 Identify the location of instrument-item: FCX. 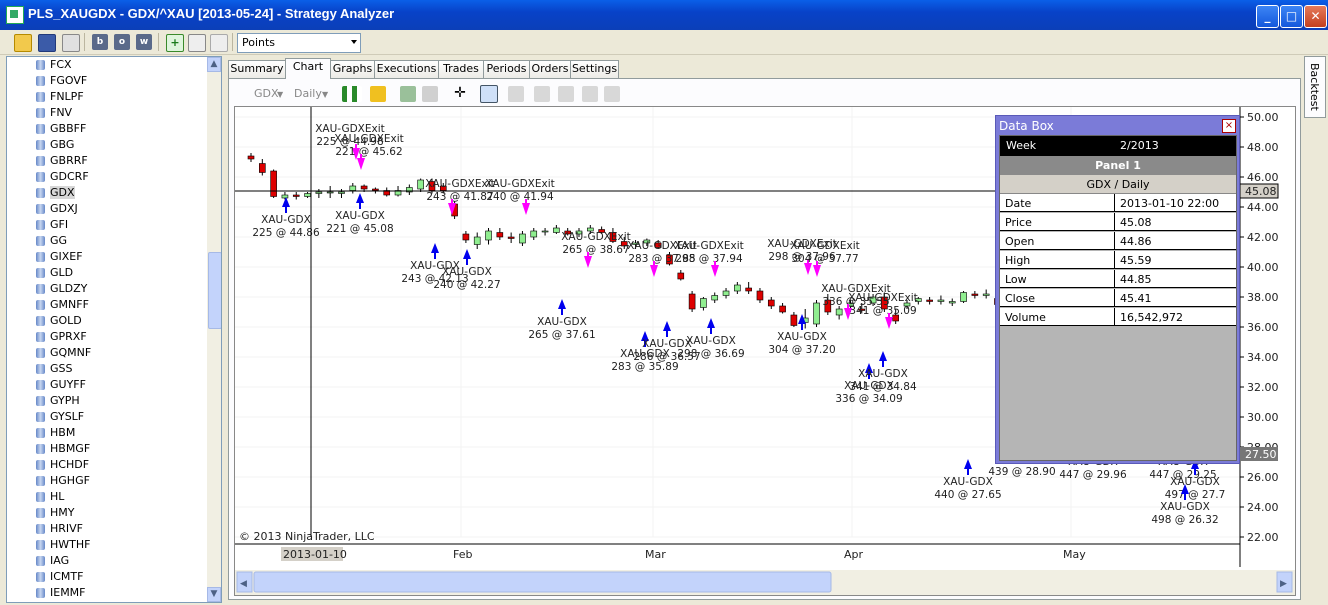
(54, 65).